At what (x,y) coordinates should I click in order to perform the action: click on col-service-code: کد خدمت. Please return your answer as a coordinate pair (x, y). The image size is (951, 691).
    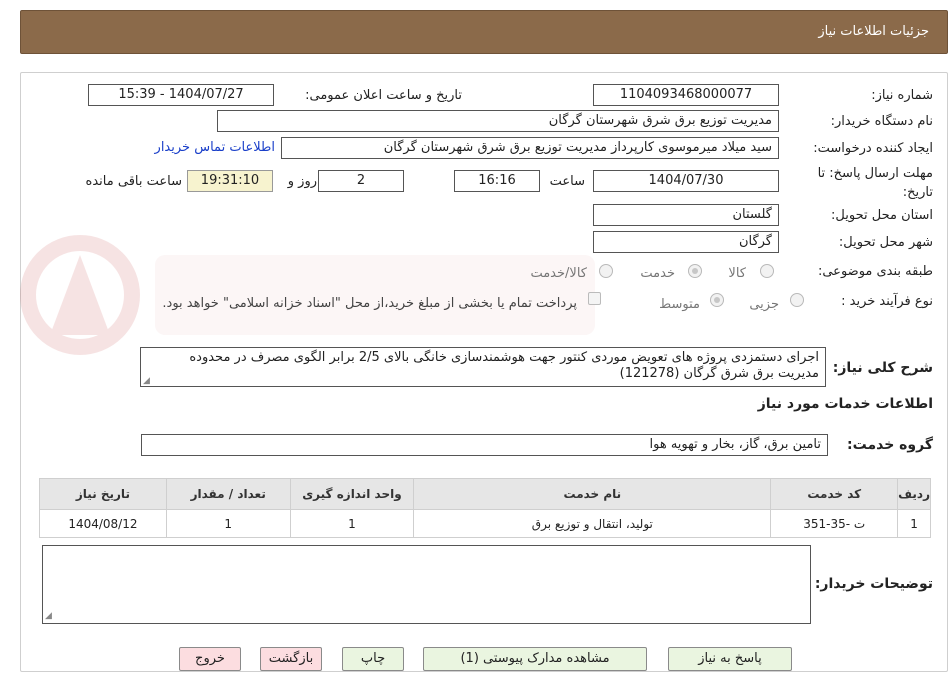
    Looking at the image, I should click on (834, 494).